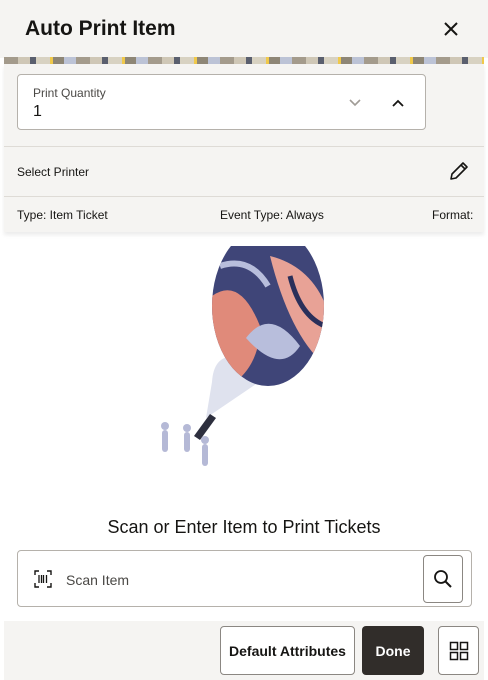 Image resolution: width=488 pixels, height=680 pixels. Describe the element at coordinates (244, 60) in the screenshot. I see `header-banner` at that location.